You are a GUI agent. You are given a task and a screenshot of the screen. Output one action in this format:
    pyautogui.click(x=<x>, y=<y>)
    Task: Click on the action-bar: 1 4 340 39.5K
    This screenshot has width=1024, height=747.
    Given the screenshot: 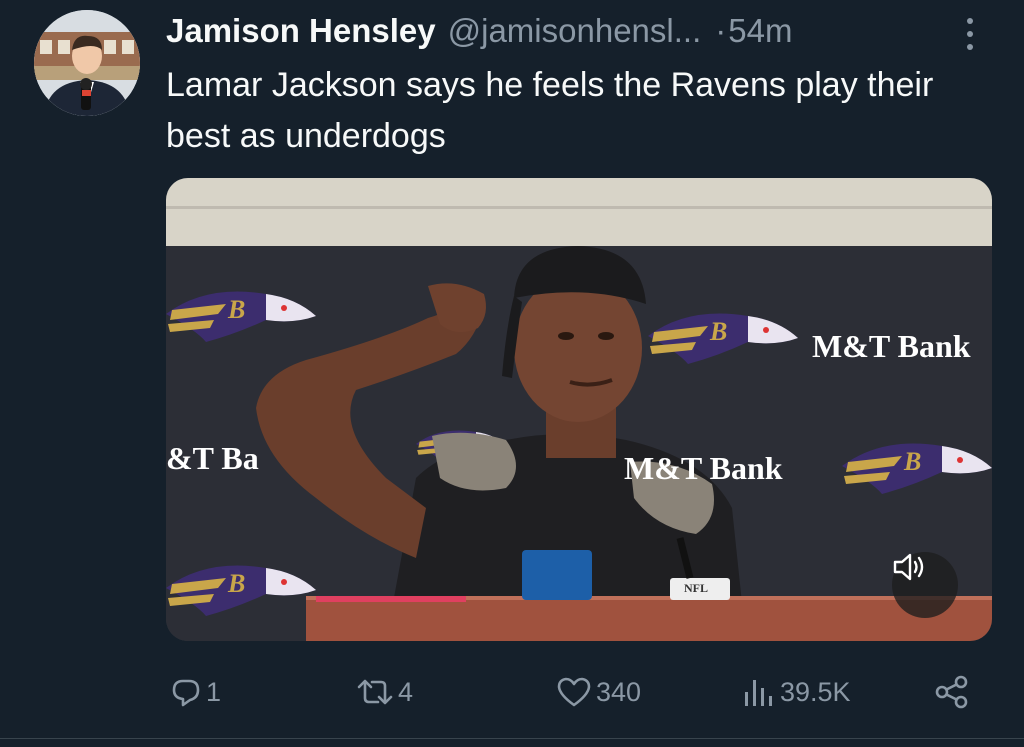 What is the action you would take?
    pyautogui.click(x=512, y=692)
    